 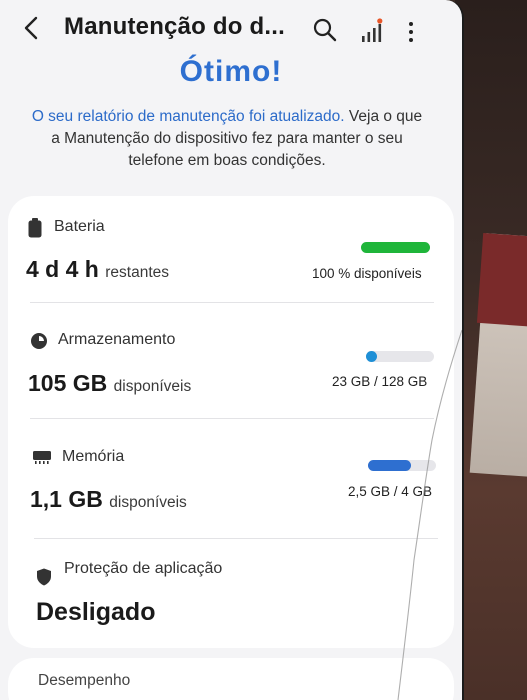 I want to click on battery-bar, so click(x=395, y=247).